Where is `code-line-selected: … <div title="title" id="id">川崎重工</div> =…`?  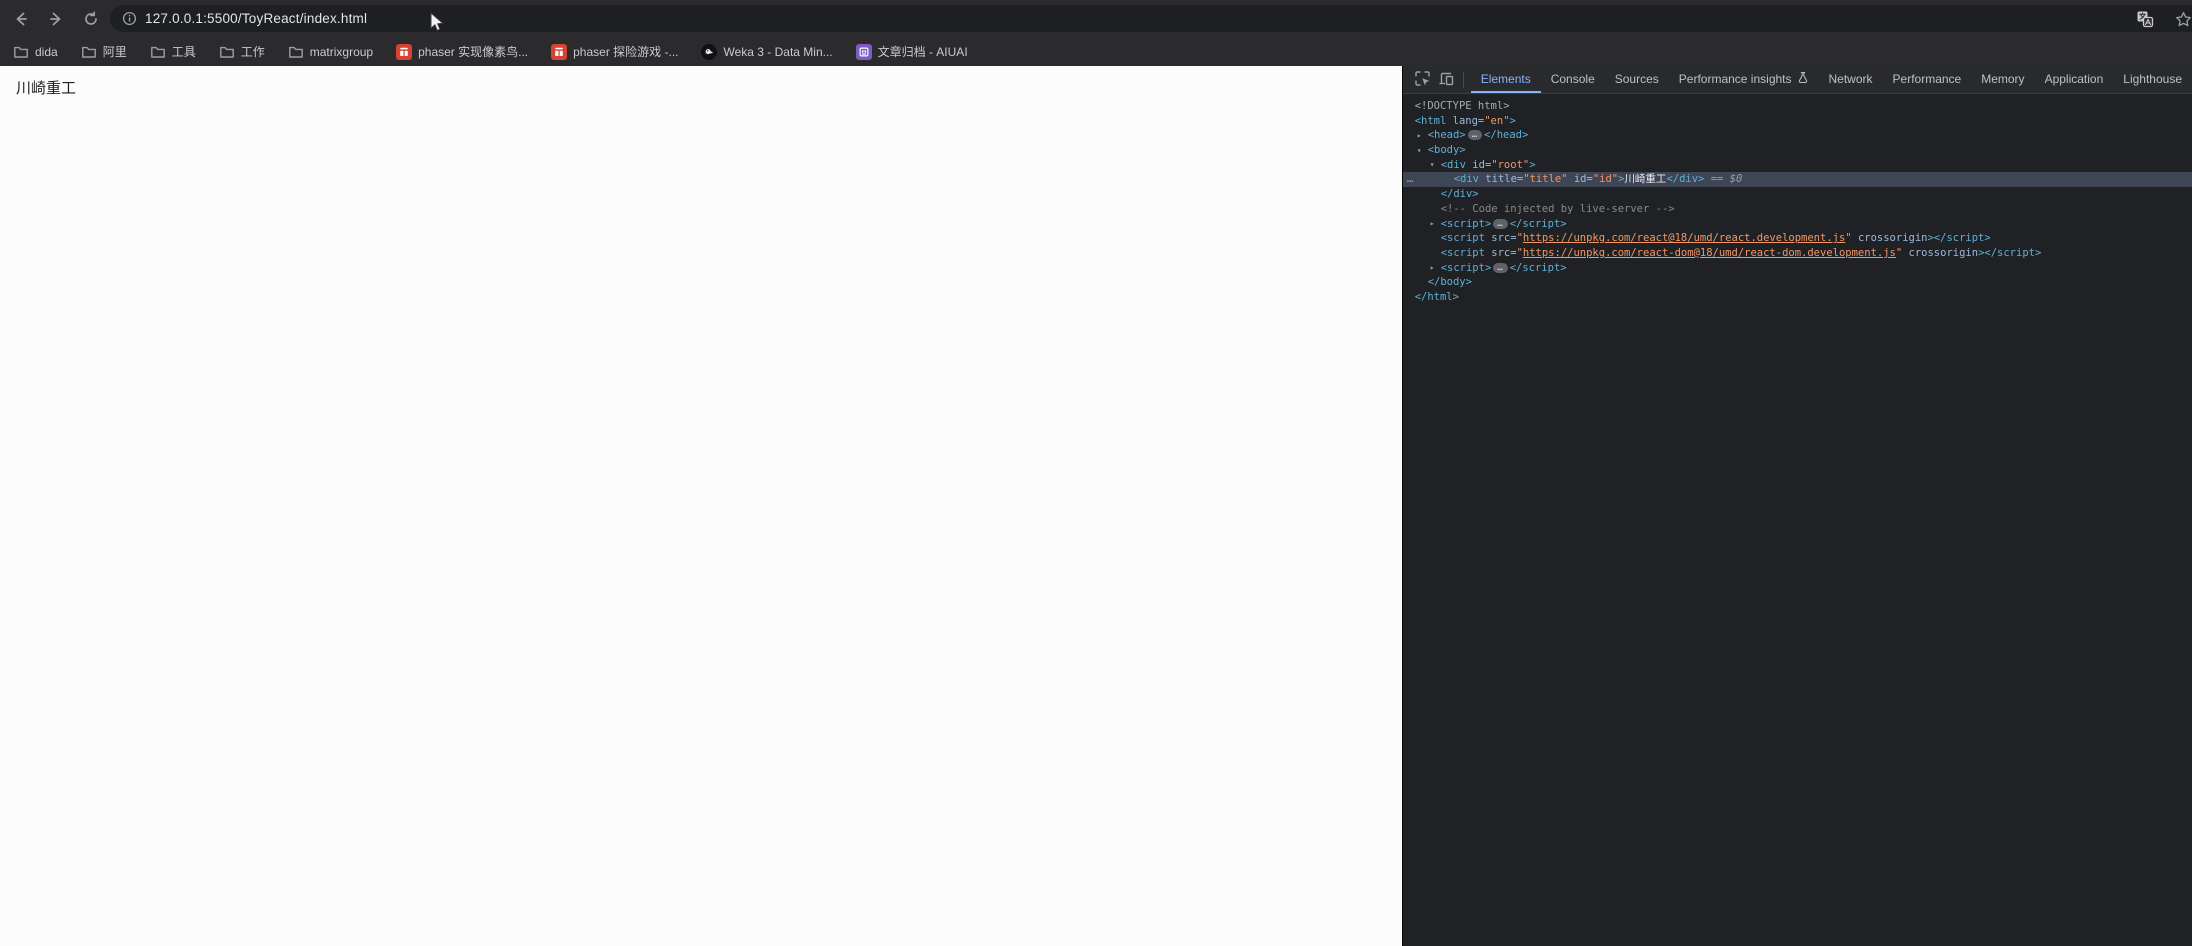 code-line-selected: … <div title="title" id="id">川崎重工</div> =… is located at coordinates (1797, 180).